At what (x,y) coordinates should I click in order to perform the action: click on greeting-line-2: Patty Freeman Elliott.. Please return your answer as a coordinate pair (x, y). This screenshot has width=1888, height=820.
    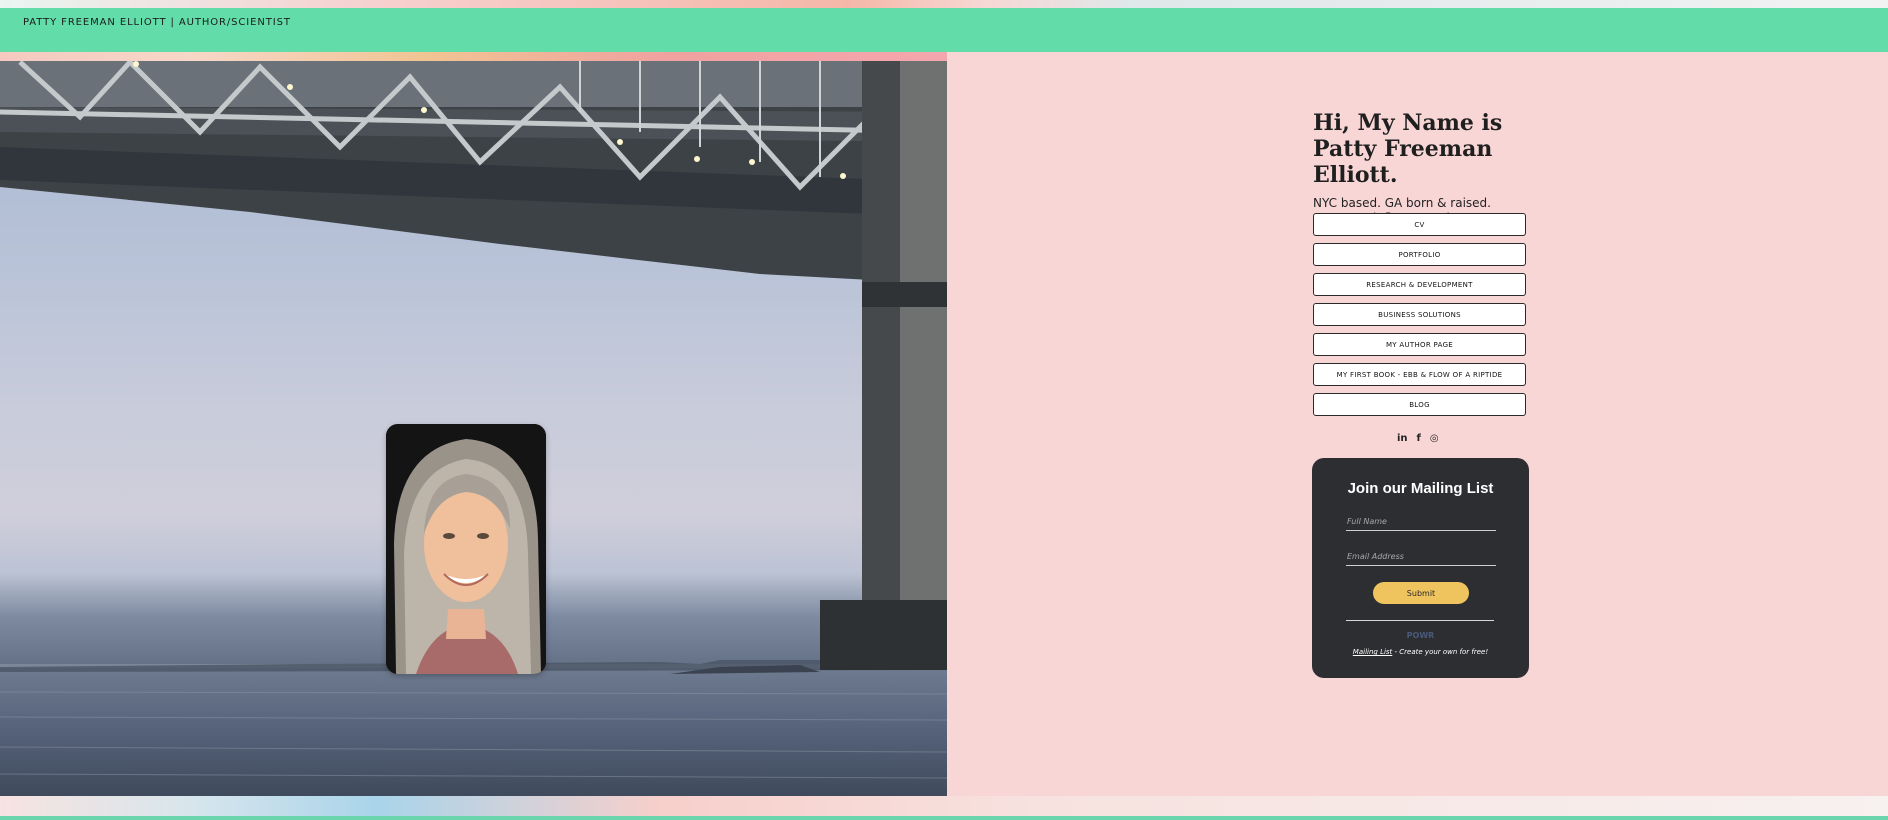
    Looking at the image, I should click on (1403, 162).